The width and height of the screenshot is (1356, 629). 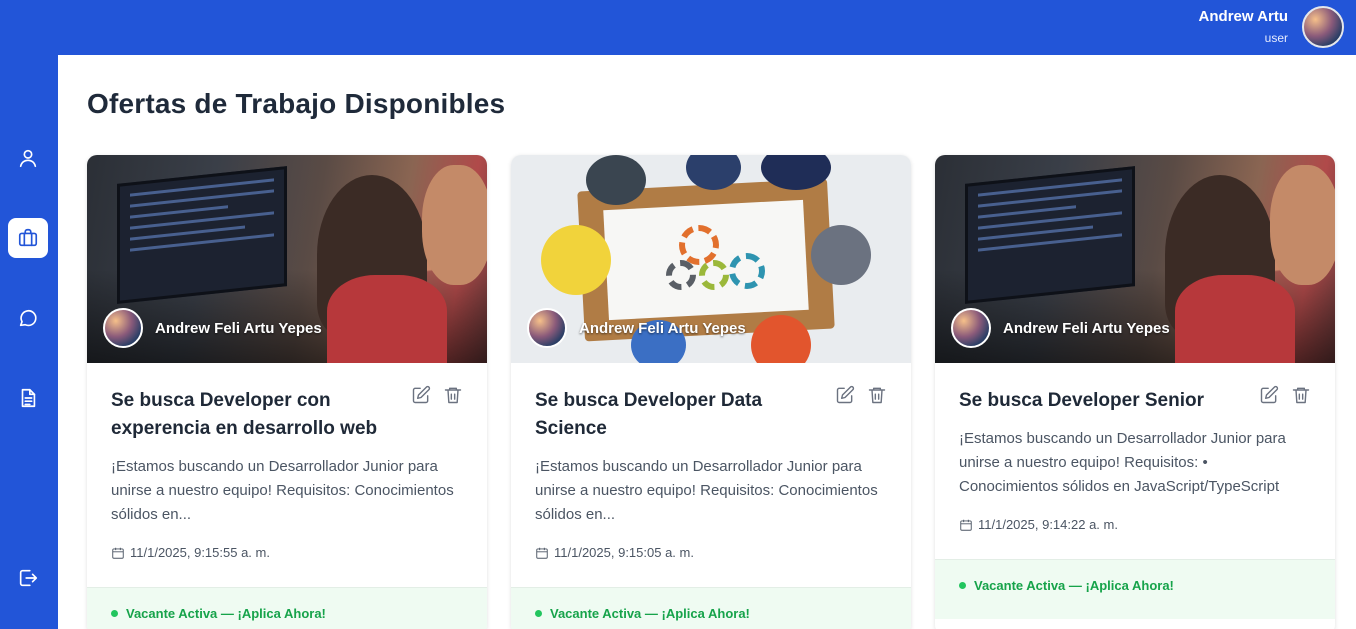 I want to click on sidebar-item-jobs, so click(x=28, y=238).